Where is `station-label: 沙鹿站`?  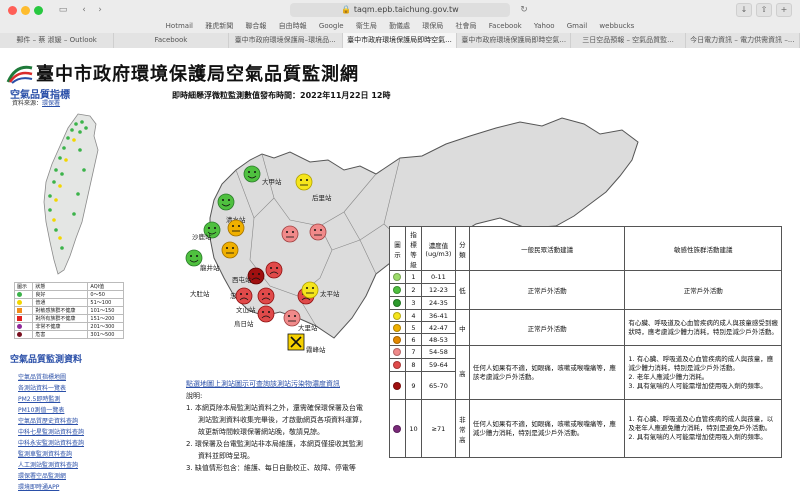 station-label: 沙鹿站 is located at coordinates (202, 236).